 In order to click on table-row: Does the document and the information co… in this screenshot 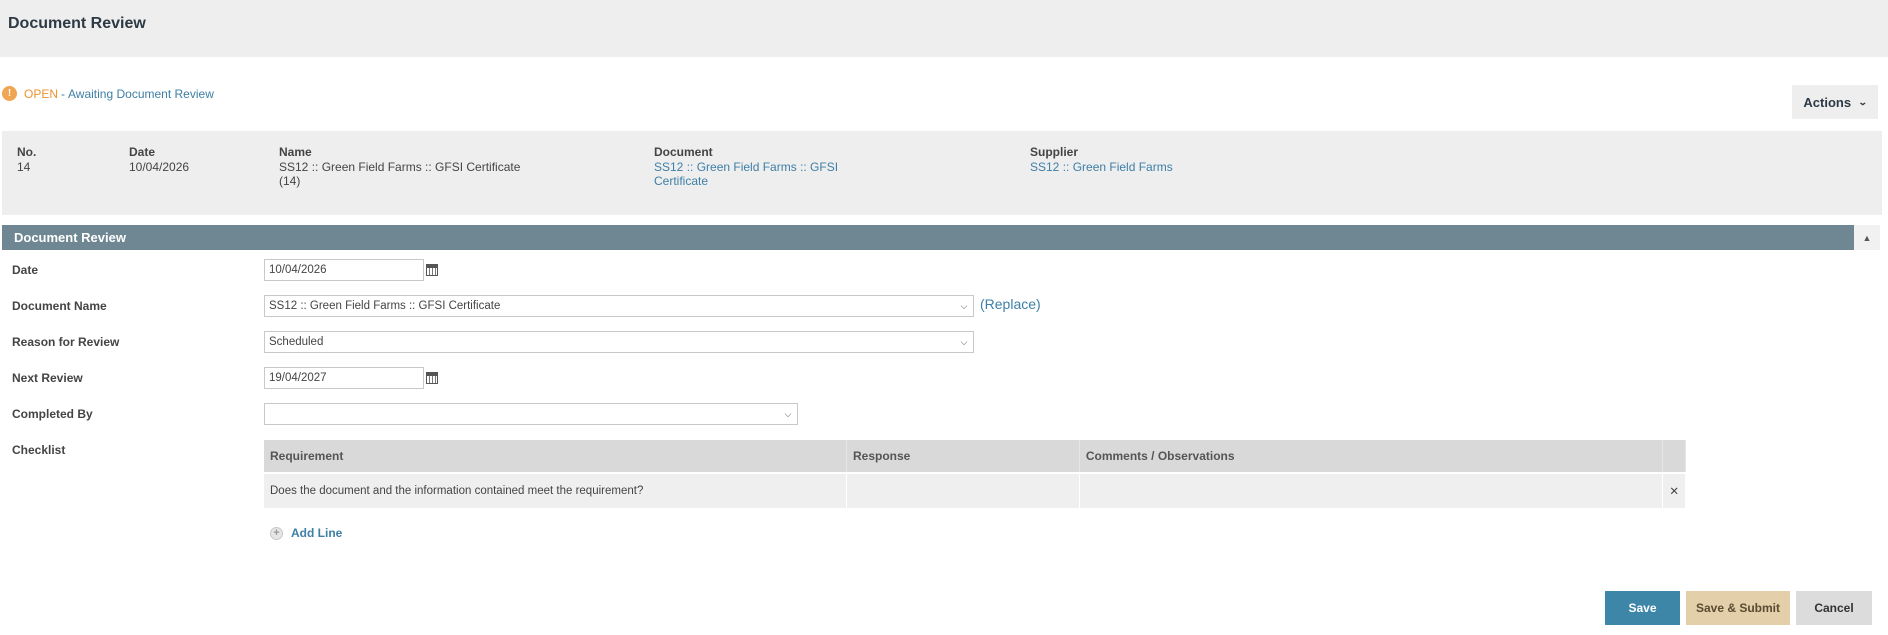, I will do `click(975, 490)`.